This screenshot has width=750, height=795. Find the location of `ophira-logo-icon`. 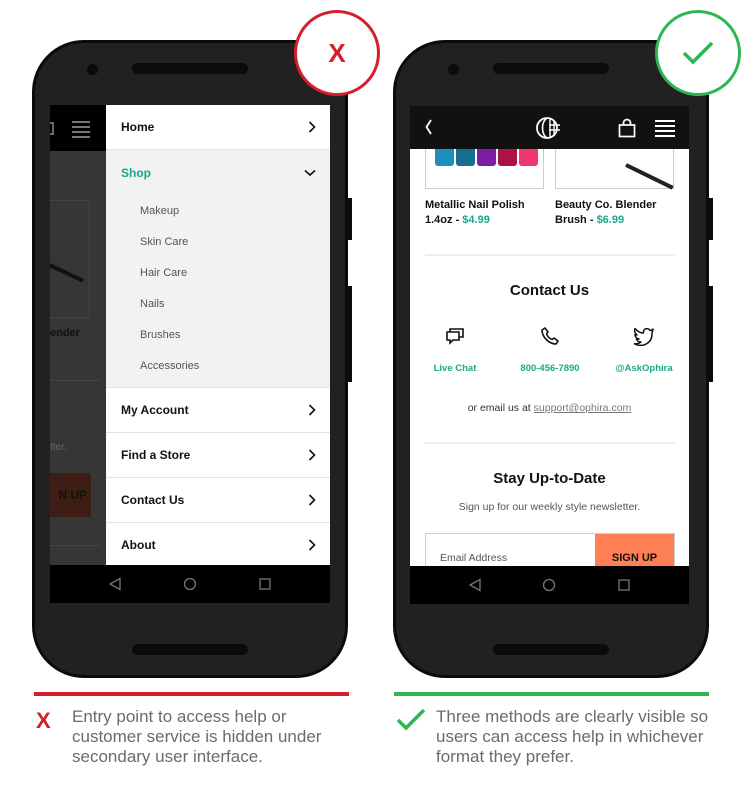

ophira-logo-icon is located at coordinates (549, 128).